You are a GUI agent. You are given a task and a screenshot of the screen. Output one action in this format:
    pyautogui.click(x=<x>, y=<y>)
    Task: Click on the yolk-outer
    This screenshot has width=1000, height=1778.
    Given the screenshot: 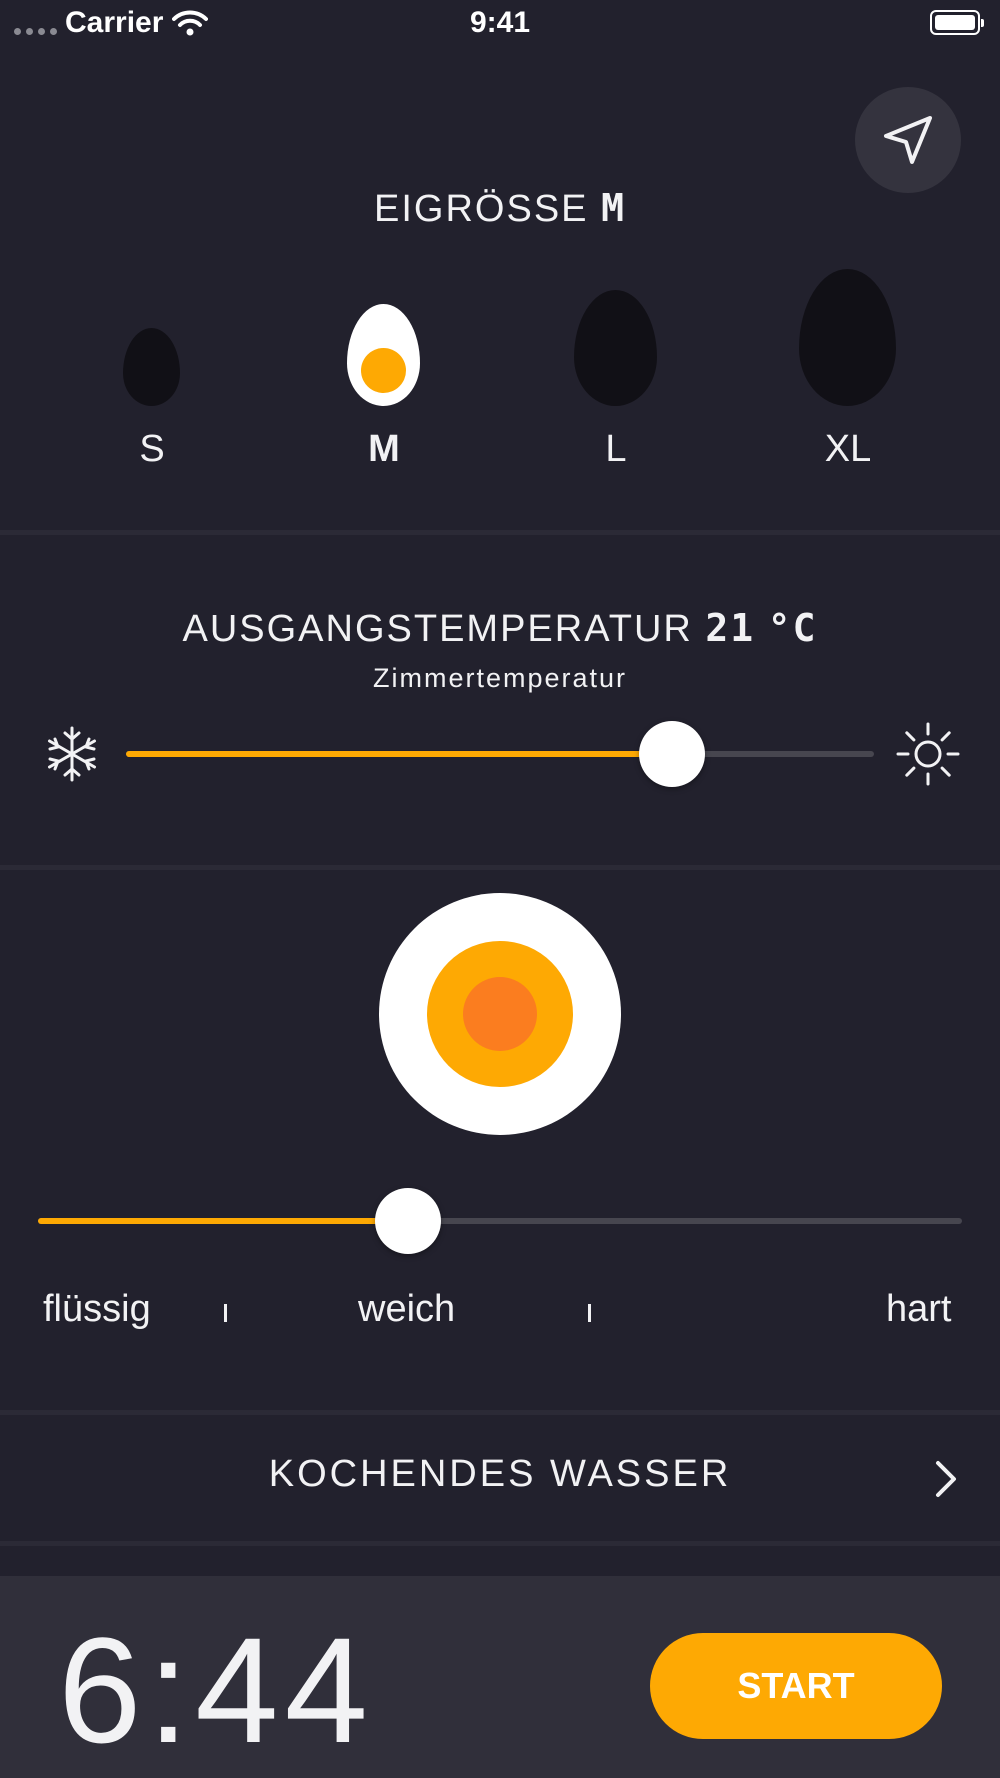 What is the action you would take?
    pyautogui.click(x=500, y=1014)
    